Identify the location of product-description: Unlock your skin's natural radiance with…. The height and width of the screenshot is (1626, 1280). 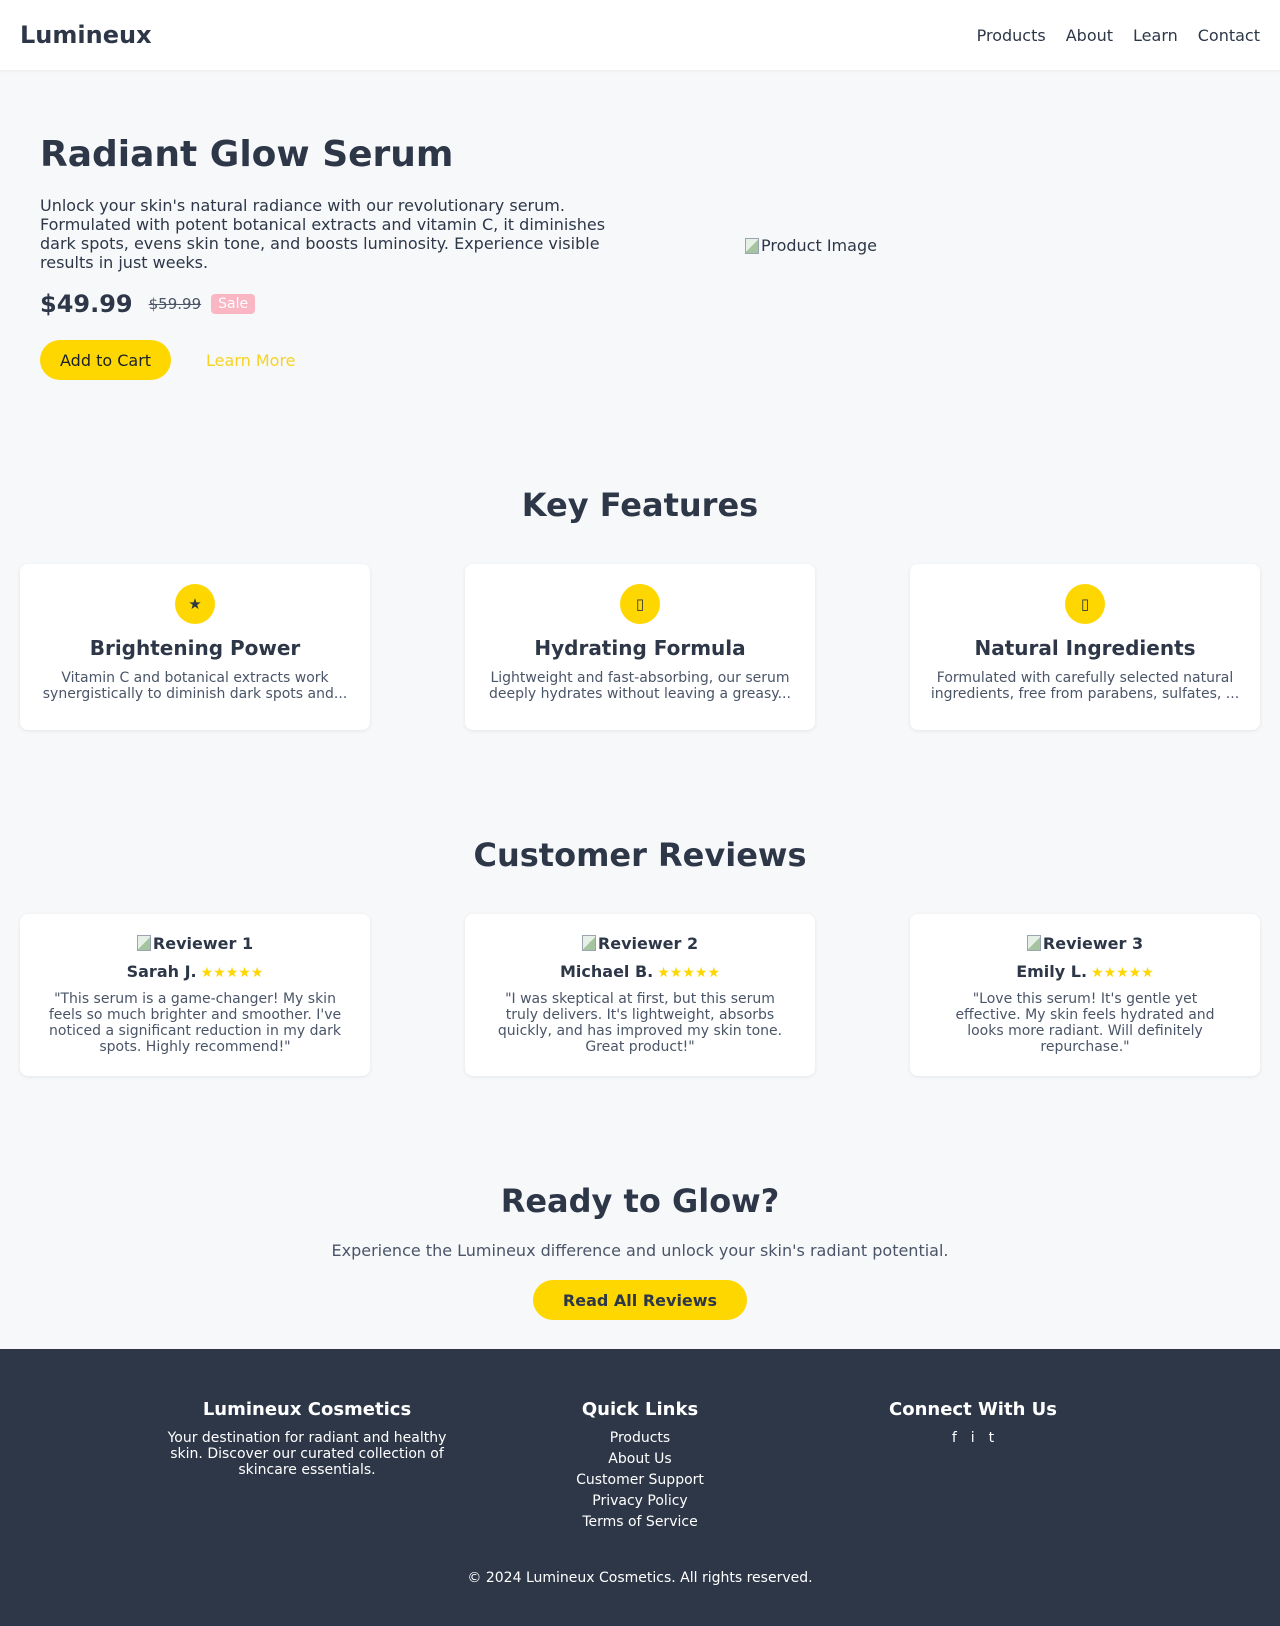
(323, 234).